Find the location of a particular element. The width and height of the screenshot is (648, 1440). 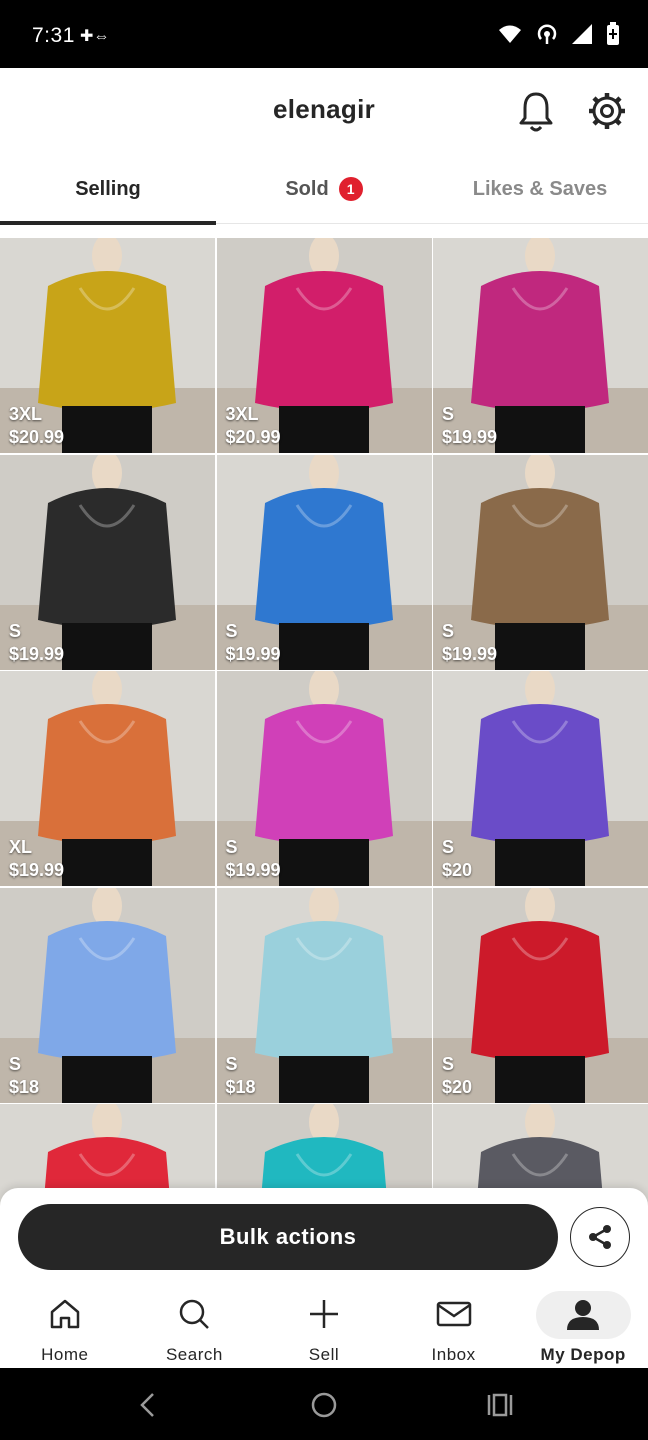

tab-selling: Selling is located at coordinates (108, 189).